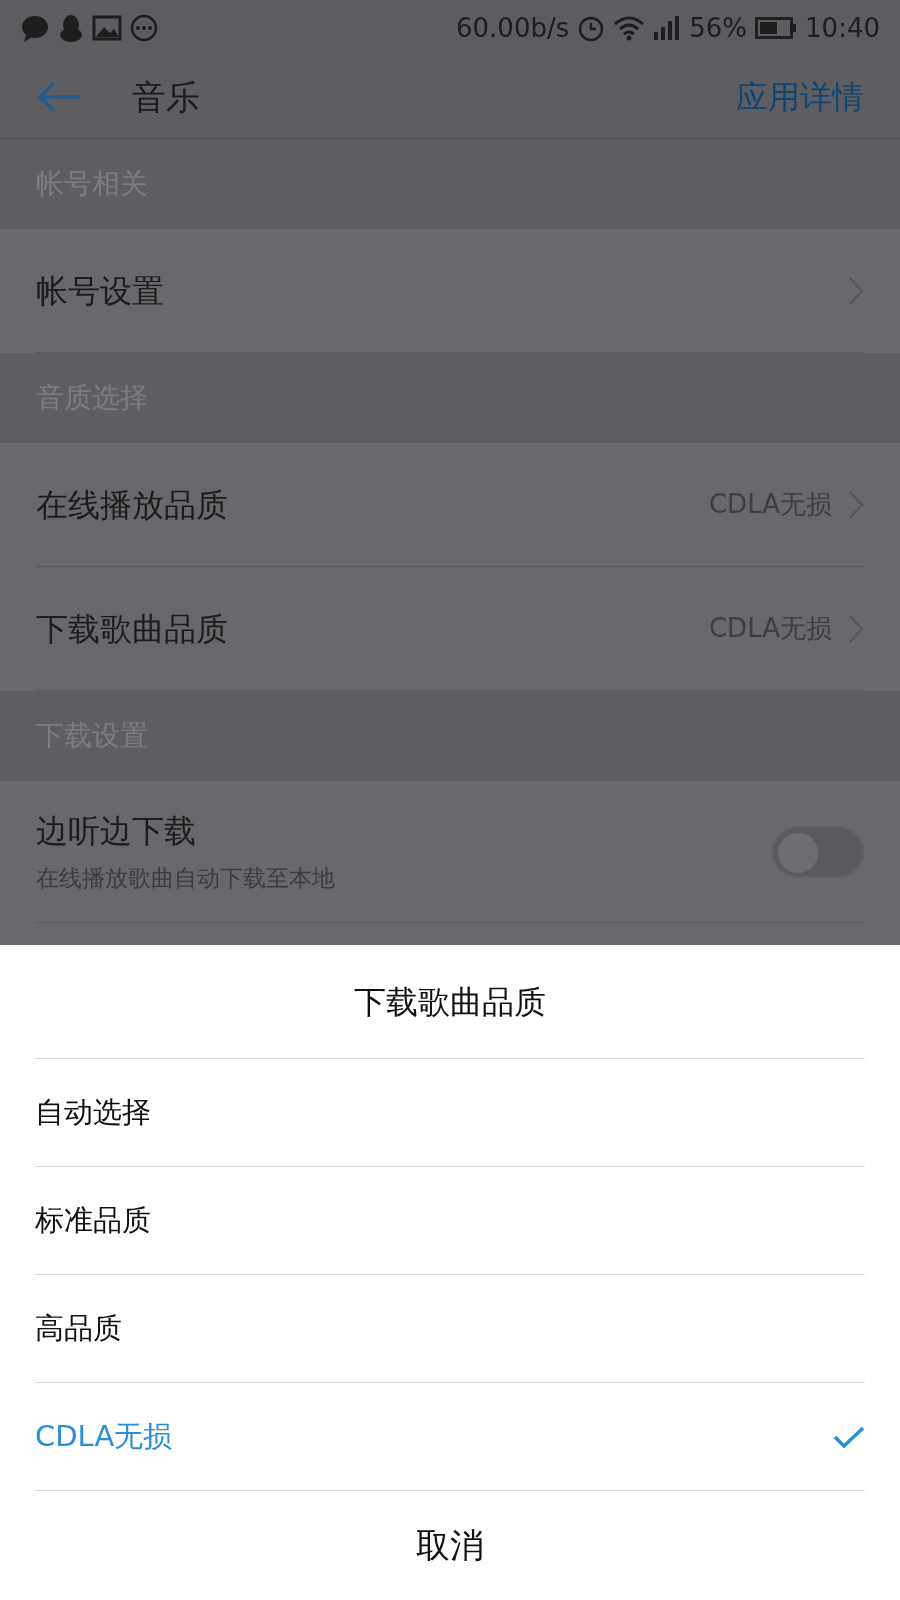 This screenshot has height=1600, width=900. I want to click on option-label: 标准品质, so click(93, 1220).